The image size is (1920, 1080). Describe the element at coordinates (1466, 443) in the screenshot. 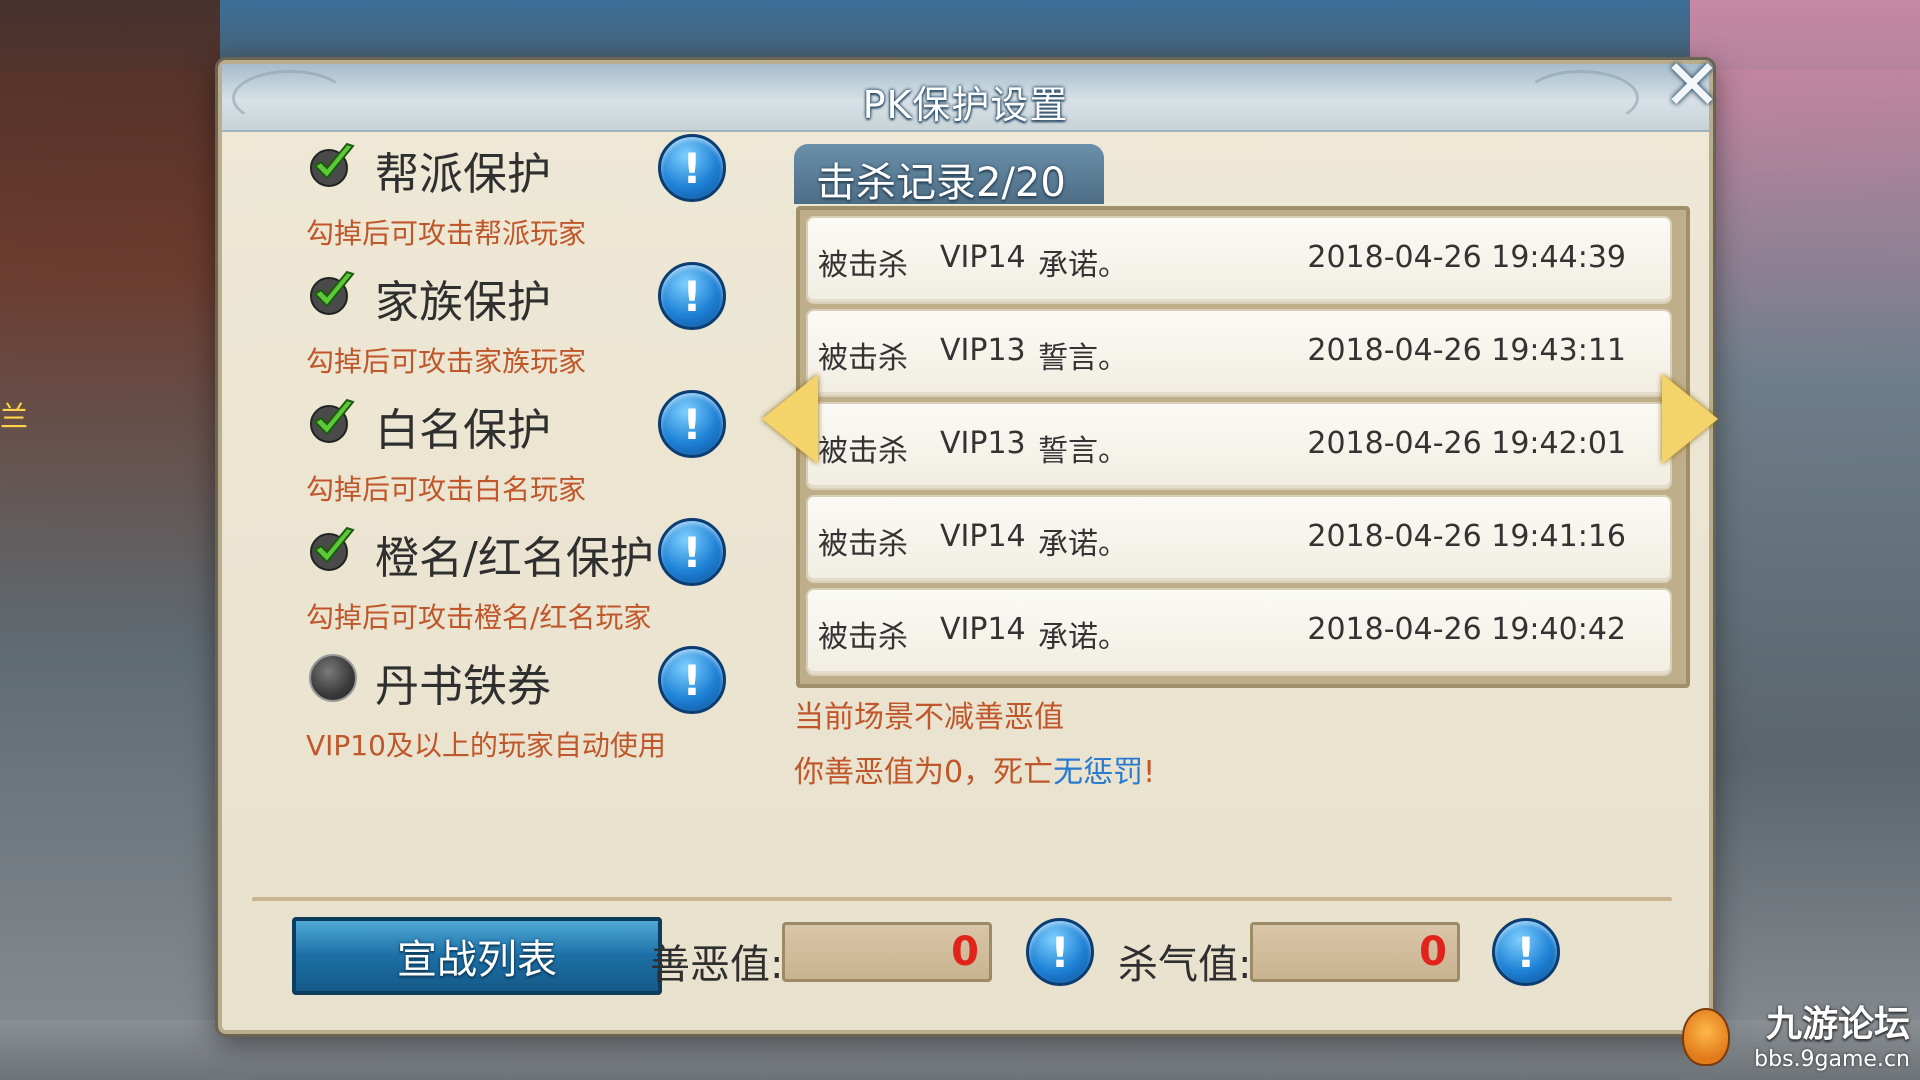

I see `kill-time: 2018-04-26 19:42:01` at that location.